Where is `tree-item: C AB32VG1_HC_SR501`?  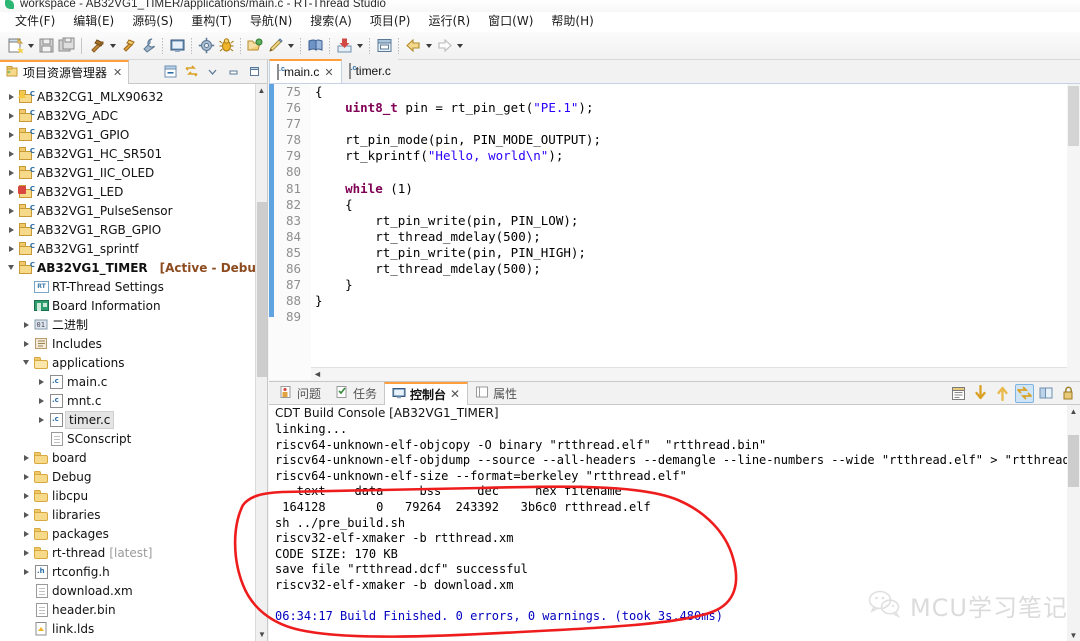
tree-item: C AB32VG1_HC_SR501 is located at coordinates (133, 153).